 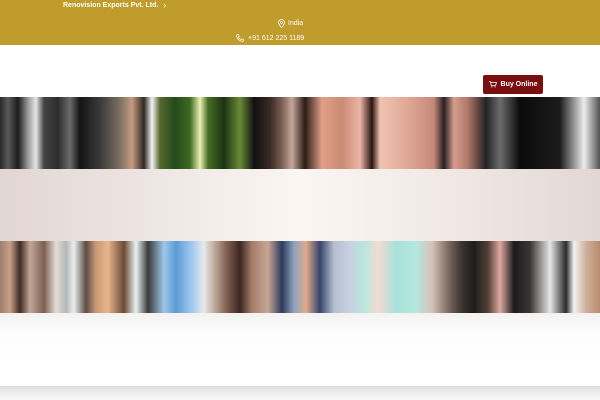 What do you see at coordinates (111, 5) in the screenshot?
I see `company-name: Renovision Exports Pvt. Ltd.` at bounding box center [111, 5].